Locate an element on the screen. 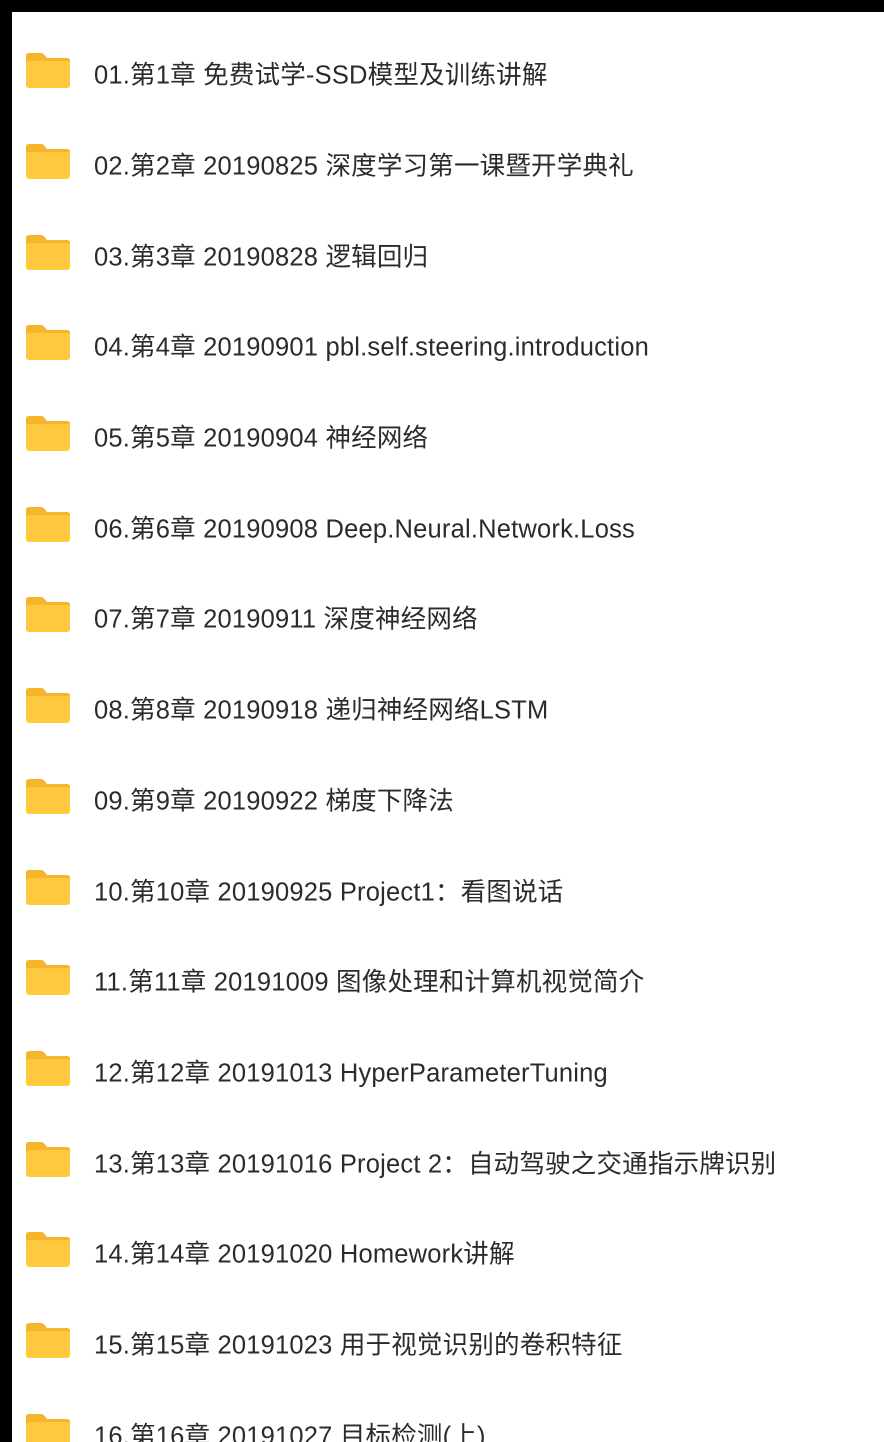  folder-name: 07.第7章 20190911 深度神经网络 is located at coordinates (286, 619).